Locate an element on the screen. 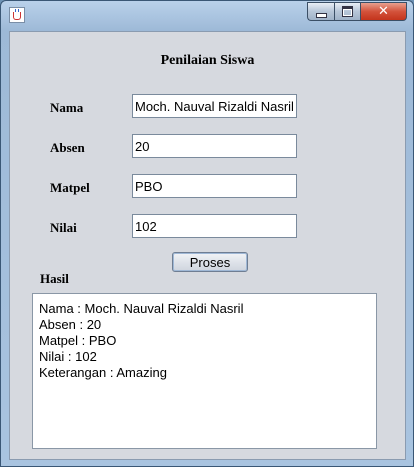  maximize-icon is located at coordinates (347, 11).